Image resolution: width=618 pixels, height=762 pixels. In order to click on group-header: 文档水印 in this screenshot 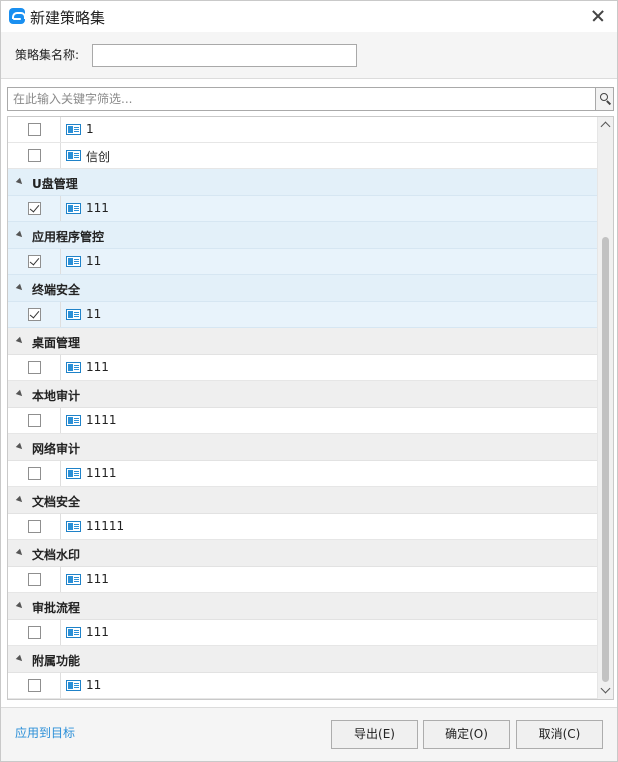, I will do `click(302, 553)`.